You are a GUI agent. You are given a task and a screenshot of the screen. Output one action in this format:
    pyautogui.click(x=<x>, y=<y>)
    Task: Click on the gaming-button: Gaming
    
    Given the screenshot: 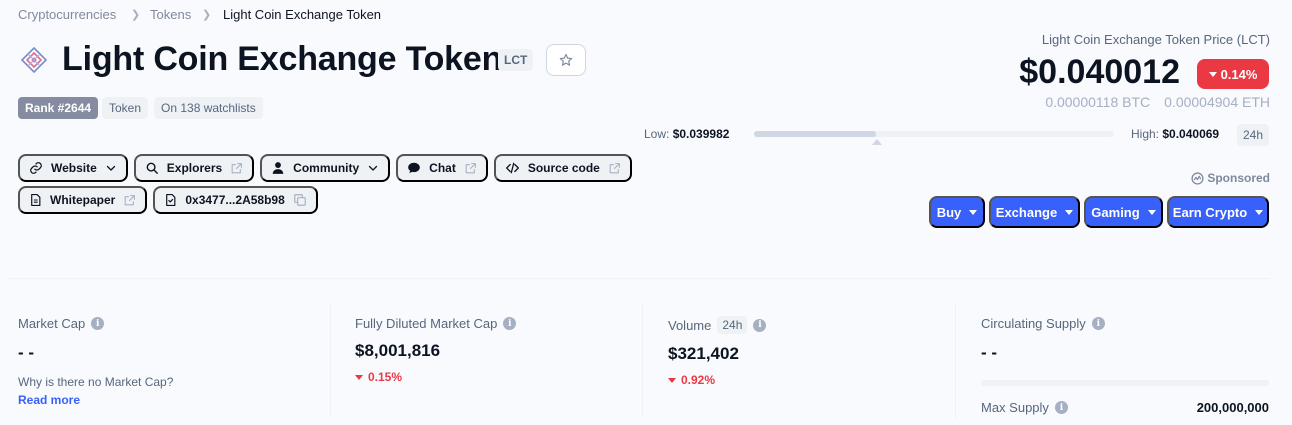 What is the action you would take?
    pyautogui.click(x=1123, y=212)
    